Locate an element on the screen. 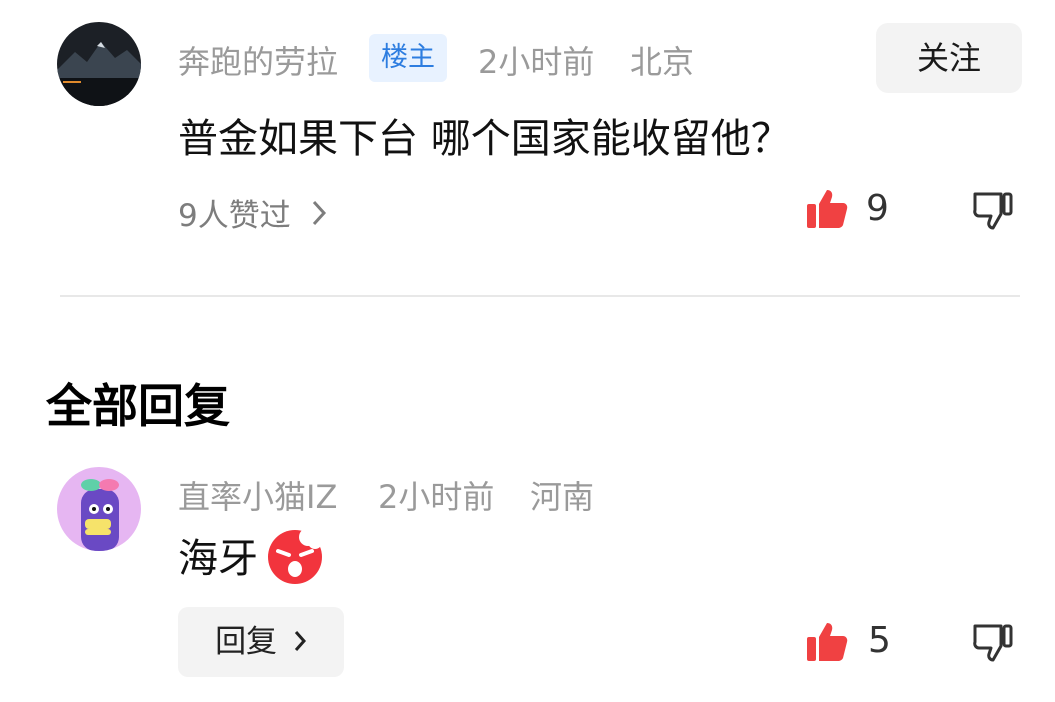 The height and width of the screenshot is (702, 1055). reply-button-label: 回复 is located at coordinates (246, 642).